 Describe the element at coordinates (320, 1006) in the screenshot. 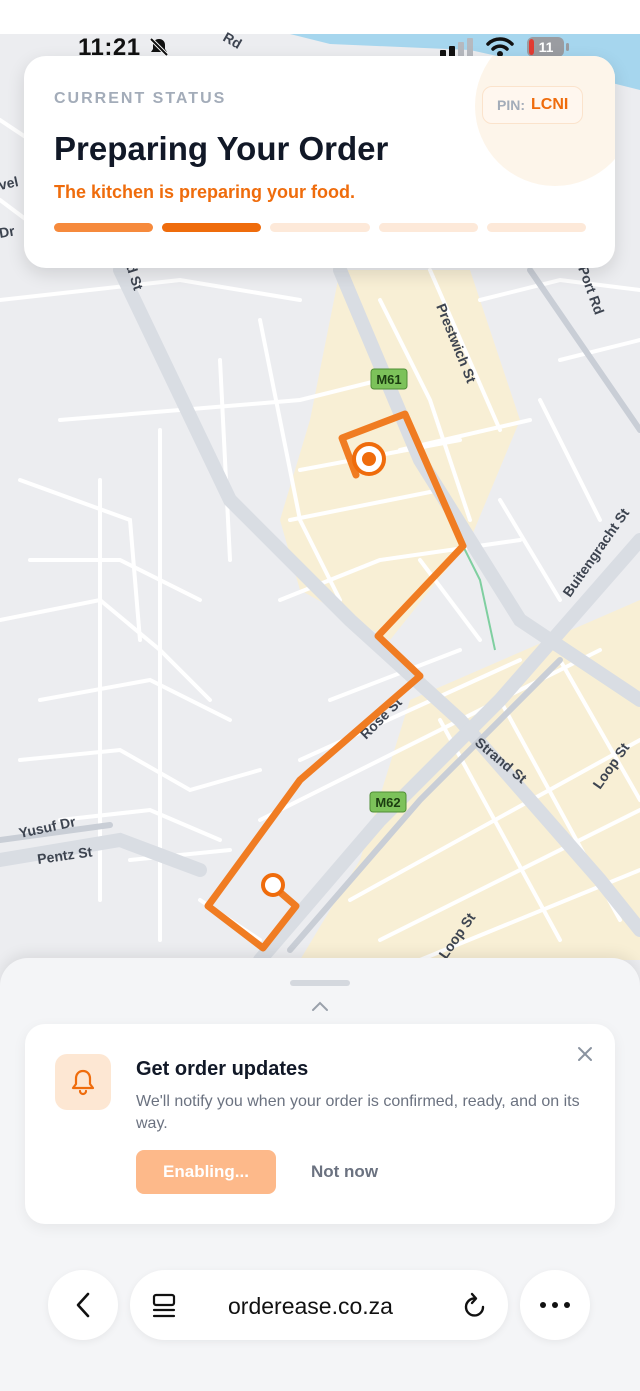

I see `chevron-up-icon` at that location.